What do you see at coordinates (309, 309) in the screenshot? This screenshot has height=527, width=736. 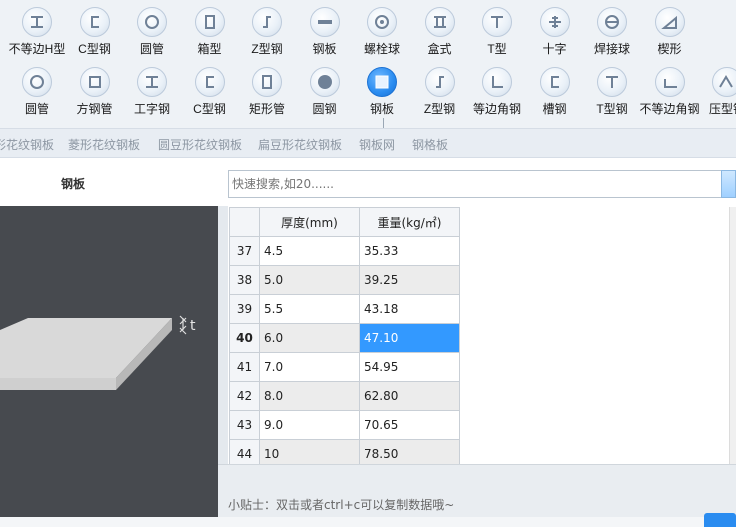 I see `cell-thickness: 5.5` at bounding box center [309, 309].